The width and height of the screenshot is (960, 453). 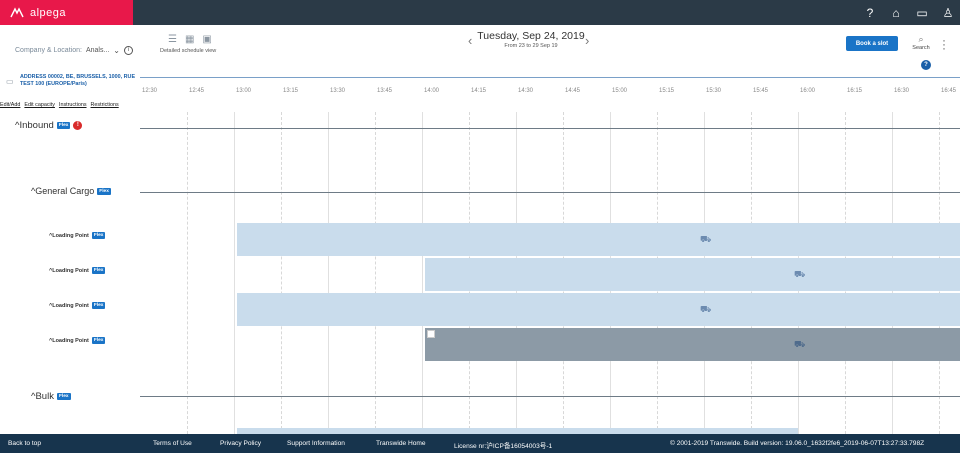 I want to click on row-inbound: ^Inbound Flex !, so click(x=49, y=125).